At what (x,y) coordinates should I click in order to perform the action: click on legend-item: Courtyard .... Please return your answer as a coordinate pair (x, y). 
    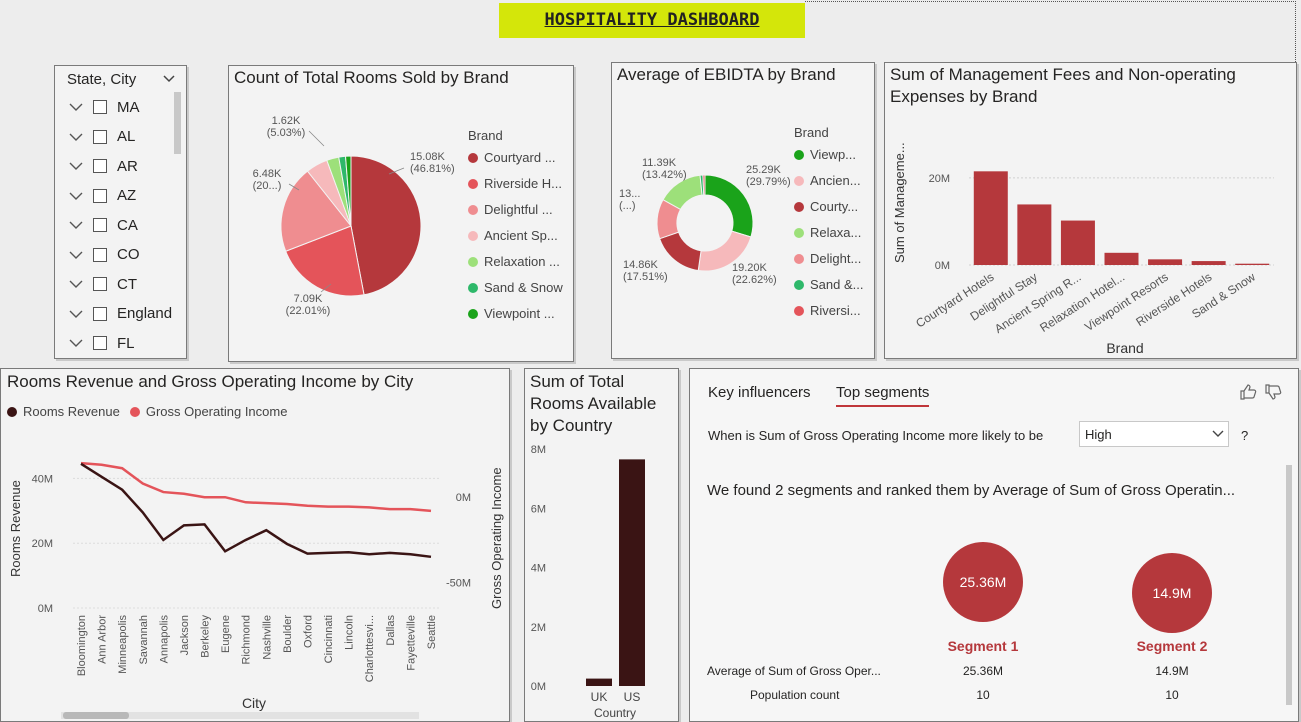
    Looking at the image, I should click on (512, 157).